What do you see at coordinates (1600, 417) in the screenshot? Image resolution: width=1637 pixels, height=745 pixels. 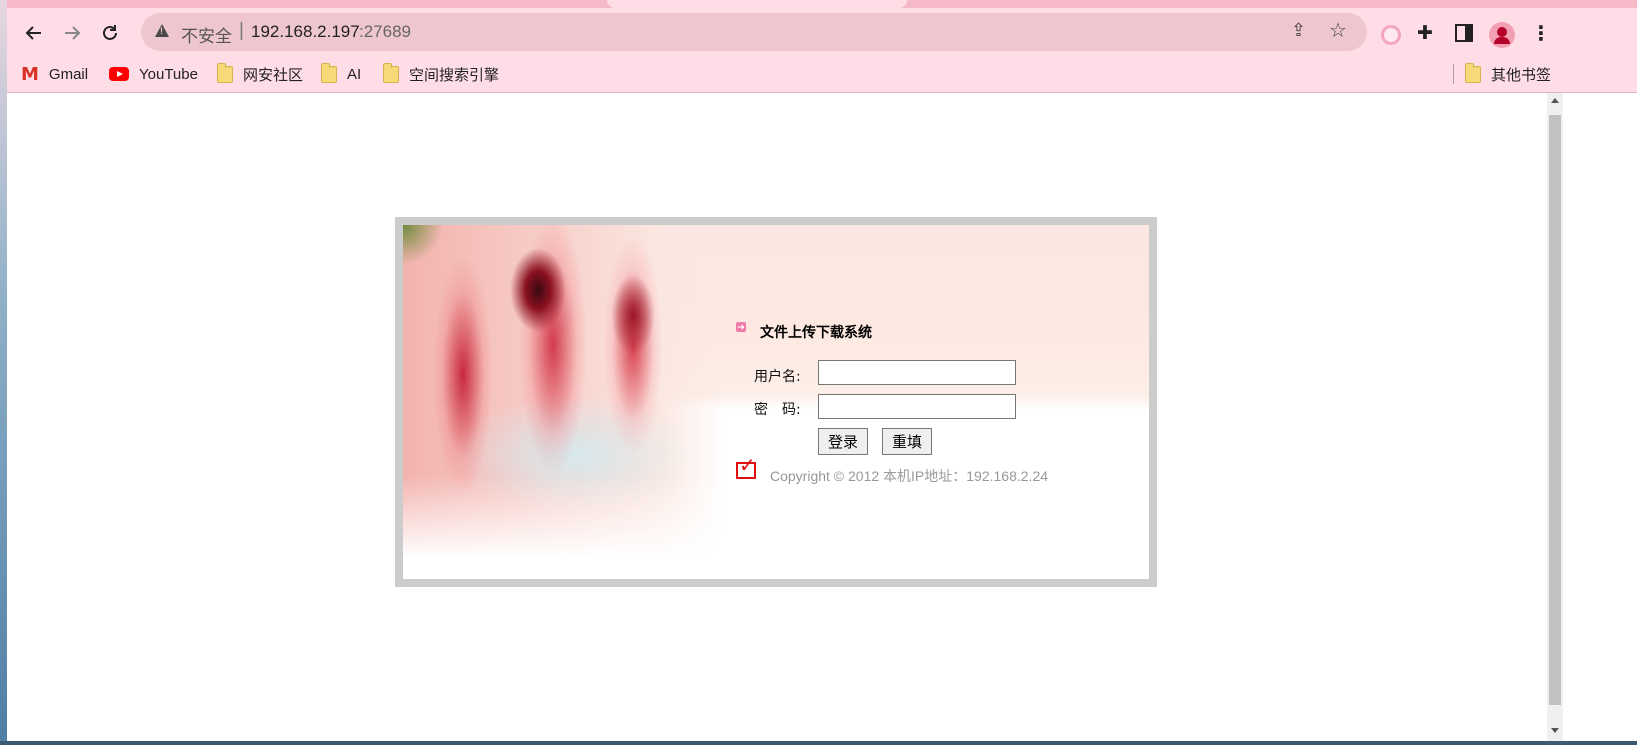 I see `right-margin` at bounding box center [1600, 417].